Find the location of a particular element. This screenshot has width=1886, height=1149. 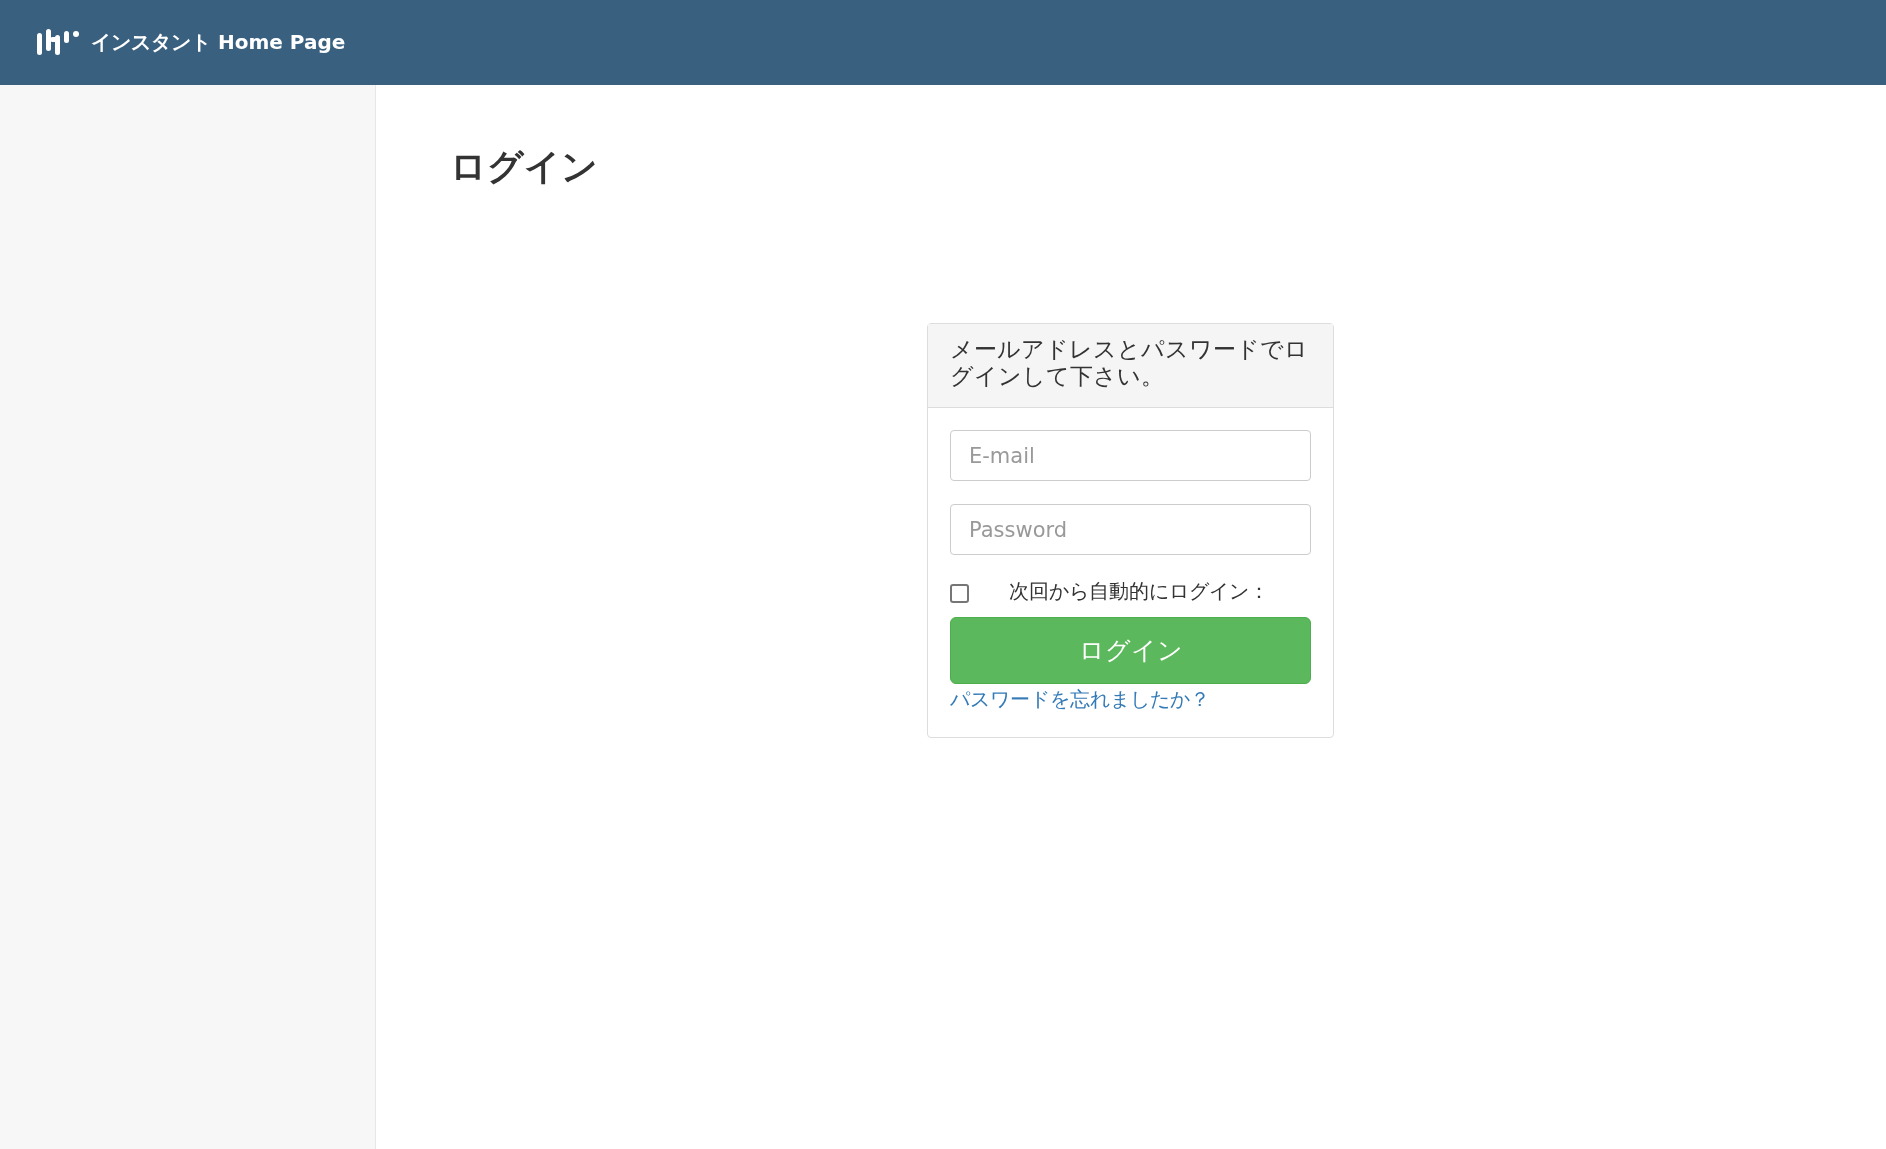

remember-checkbox is located at coordinates (959, 593).